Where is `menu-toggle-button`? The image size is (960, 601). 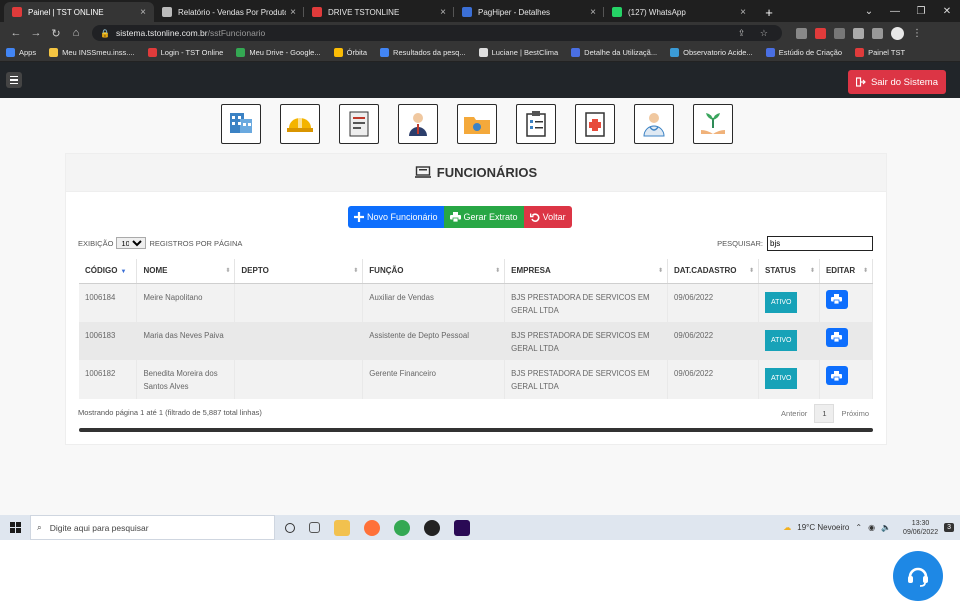
menu-toggle-button is located at coordinates (14, 80).